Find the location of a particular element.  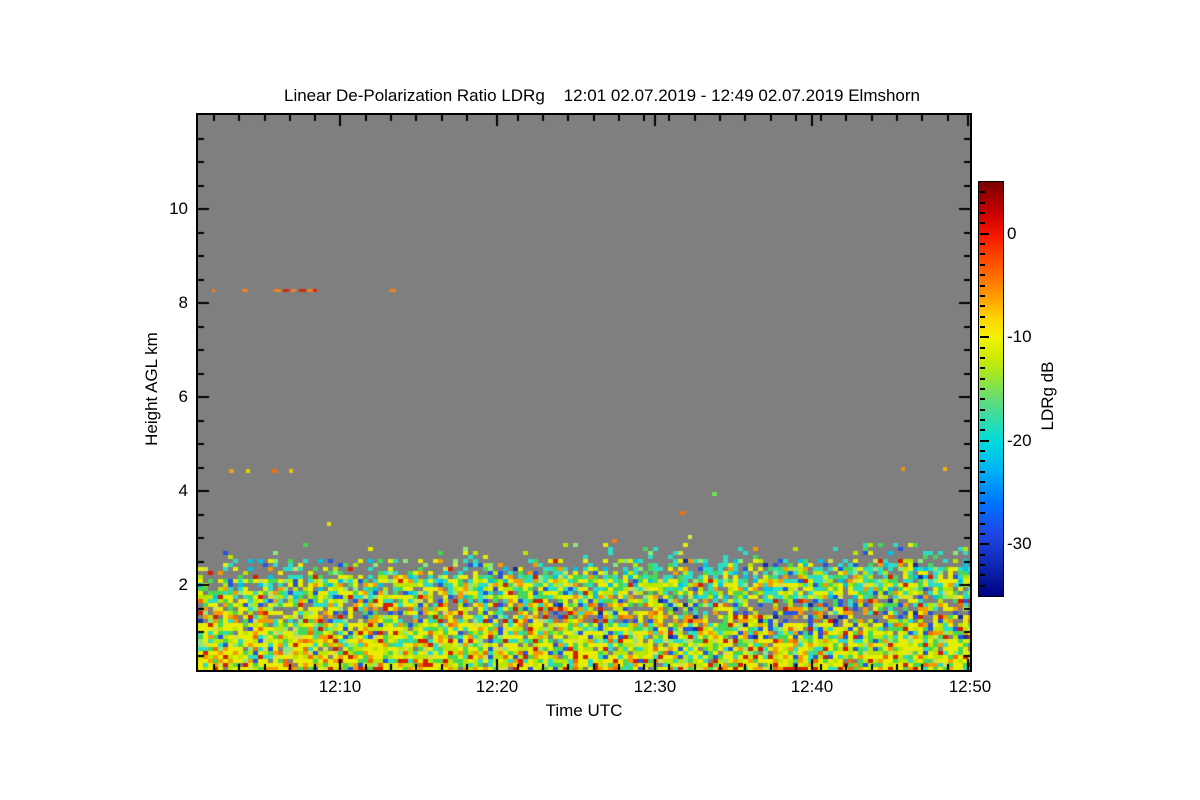

x-tick-label: 12:10 is located at coordinates (340, 686).